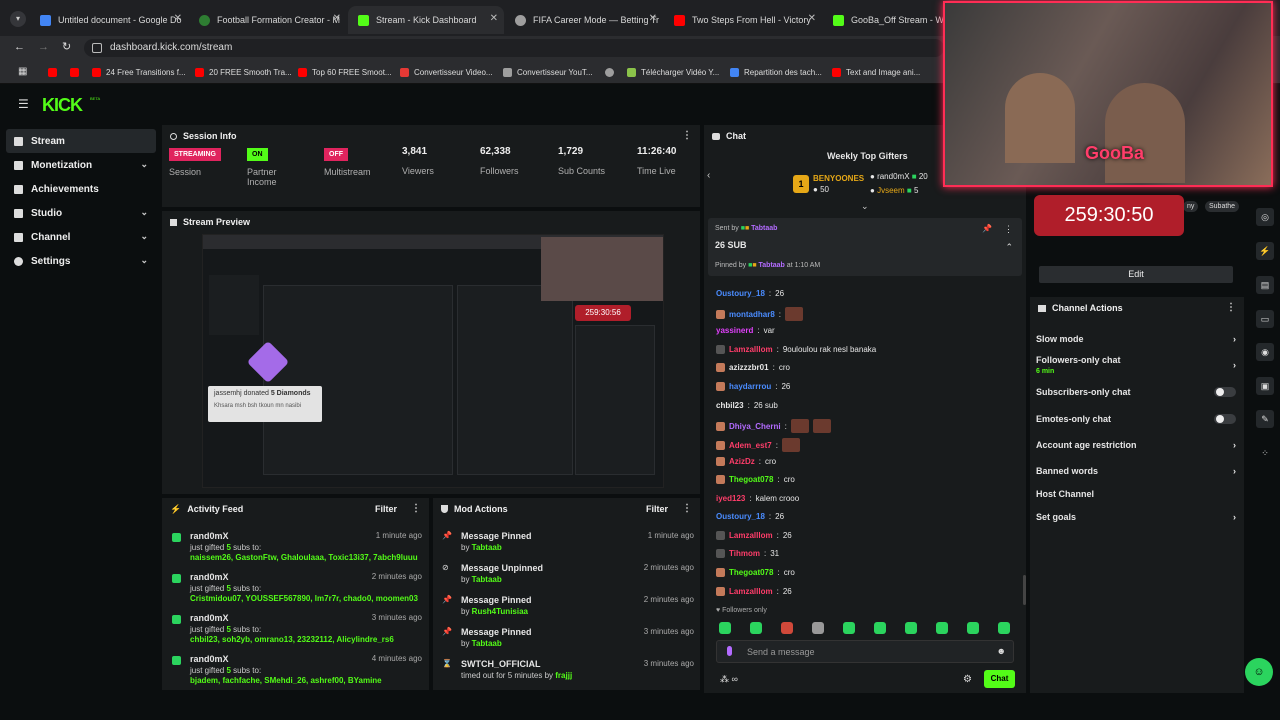 Image resolution: width=1280 pixels, height=720 pixels. What do you see at coordinates (81, 189) in the screenshot?
I see `sidebar-item-achievements: Achievements` at bounding box center [81, 189].